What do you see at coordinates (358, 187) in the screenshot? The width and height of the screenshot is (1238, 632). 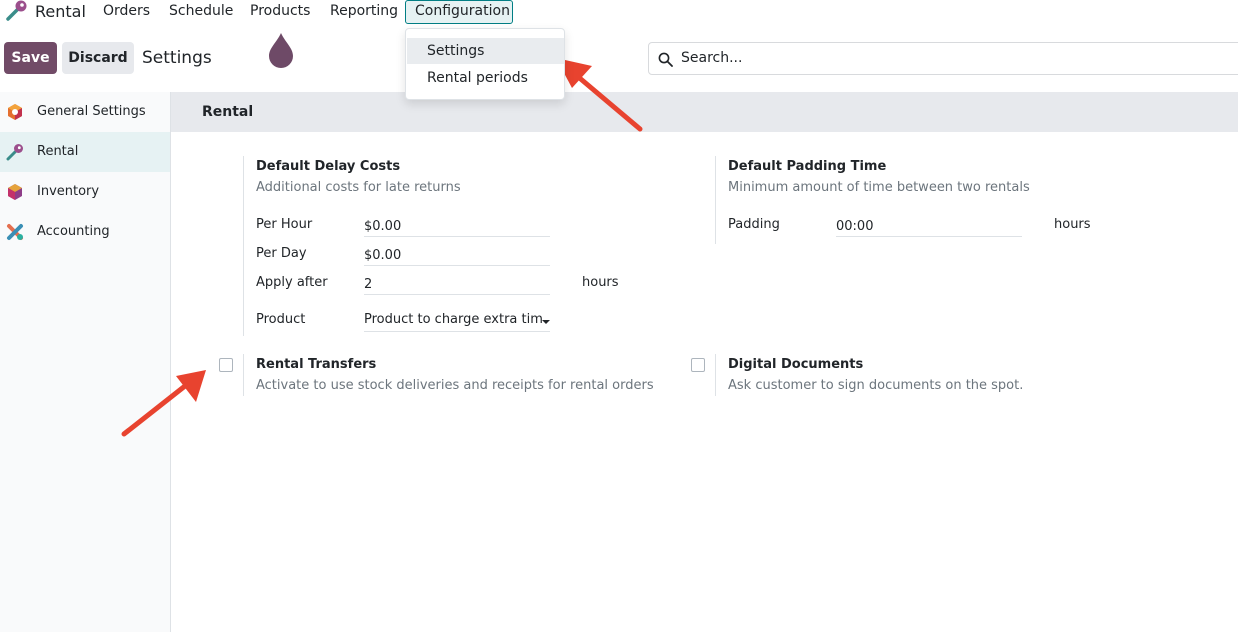 I see `delay-costs-description: Additional costs for late returns` at bounding box center [358, 187].